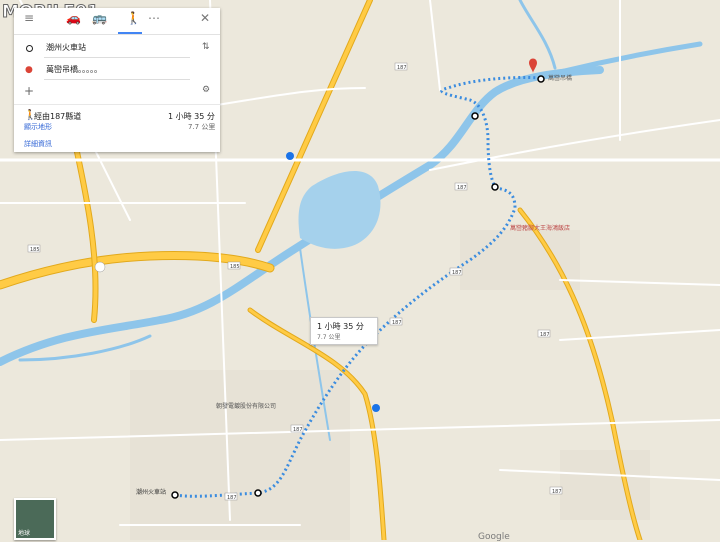 The image size is (720, 542). I want to click on callout-distance: 7.7 公里, so click(329, 337).